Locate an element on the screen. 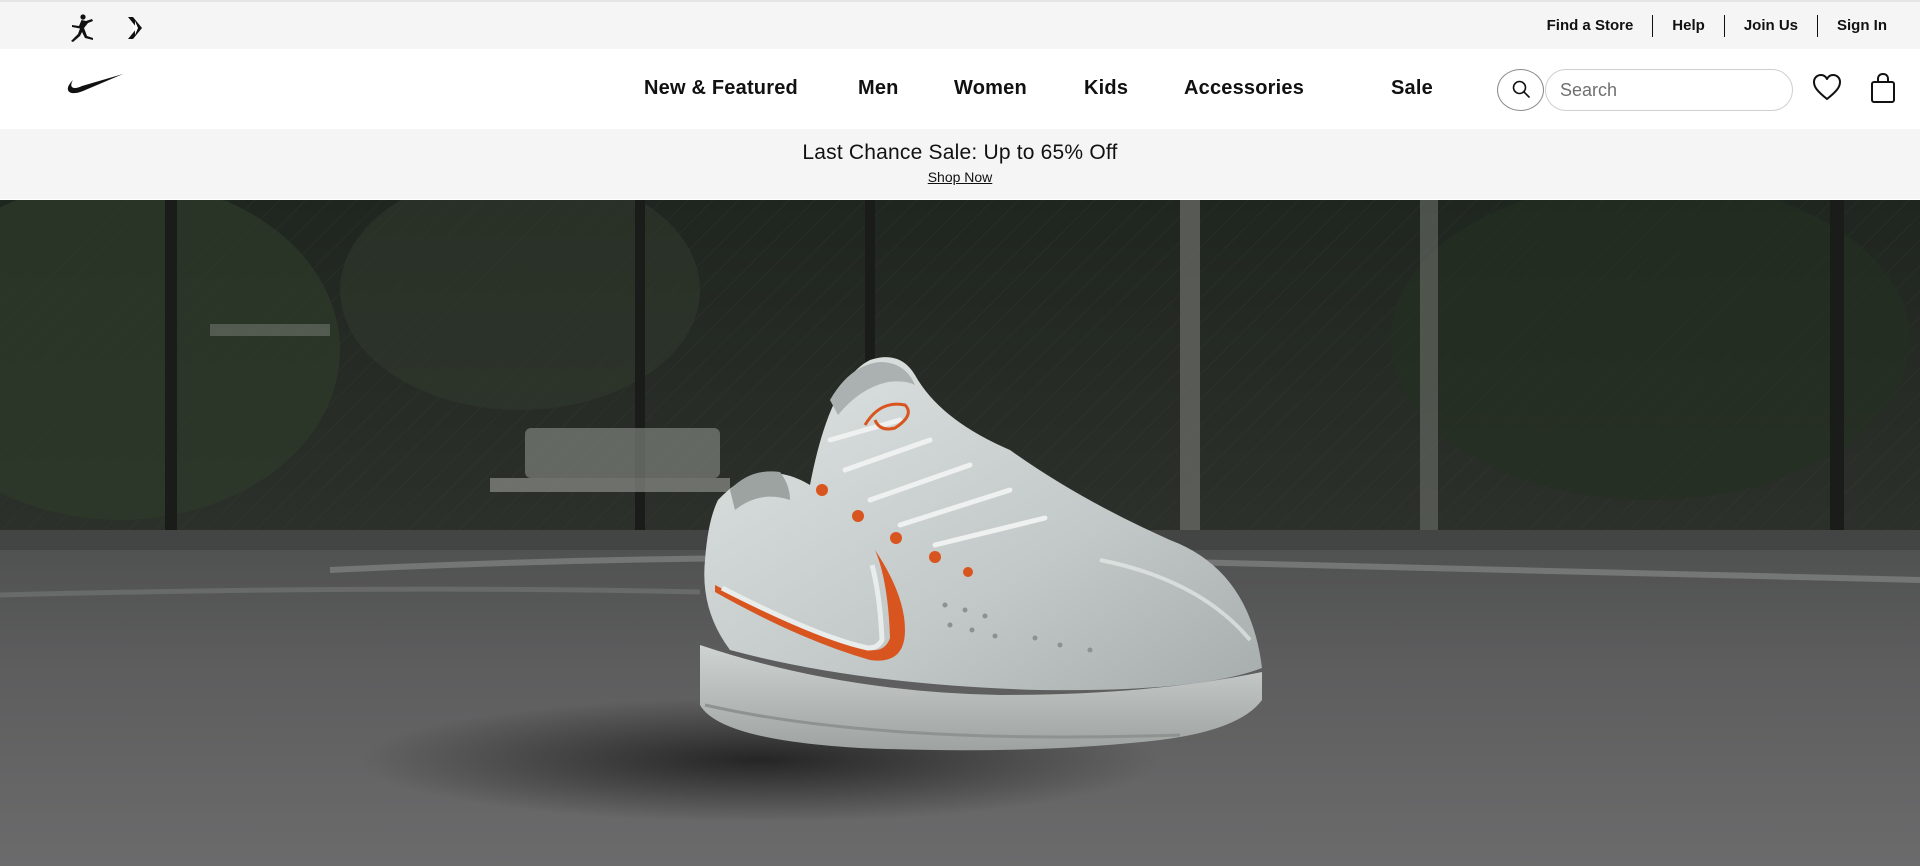 This screenshot has height=866, width=1920. promo-title: Last Chance Sale: Up to 65% Off is located at coordinates (960, 152).